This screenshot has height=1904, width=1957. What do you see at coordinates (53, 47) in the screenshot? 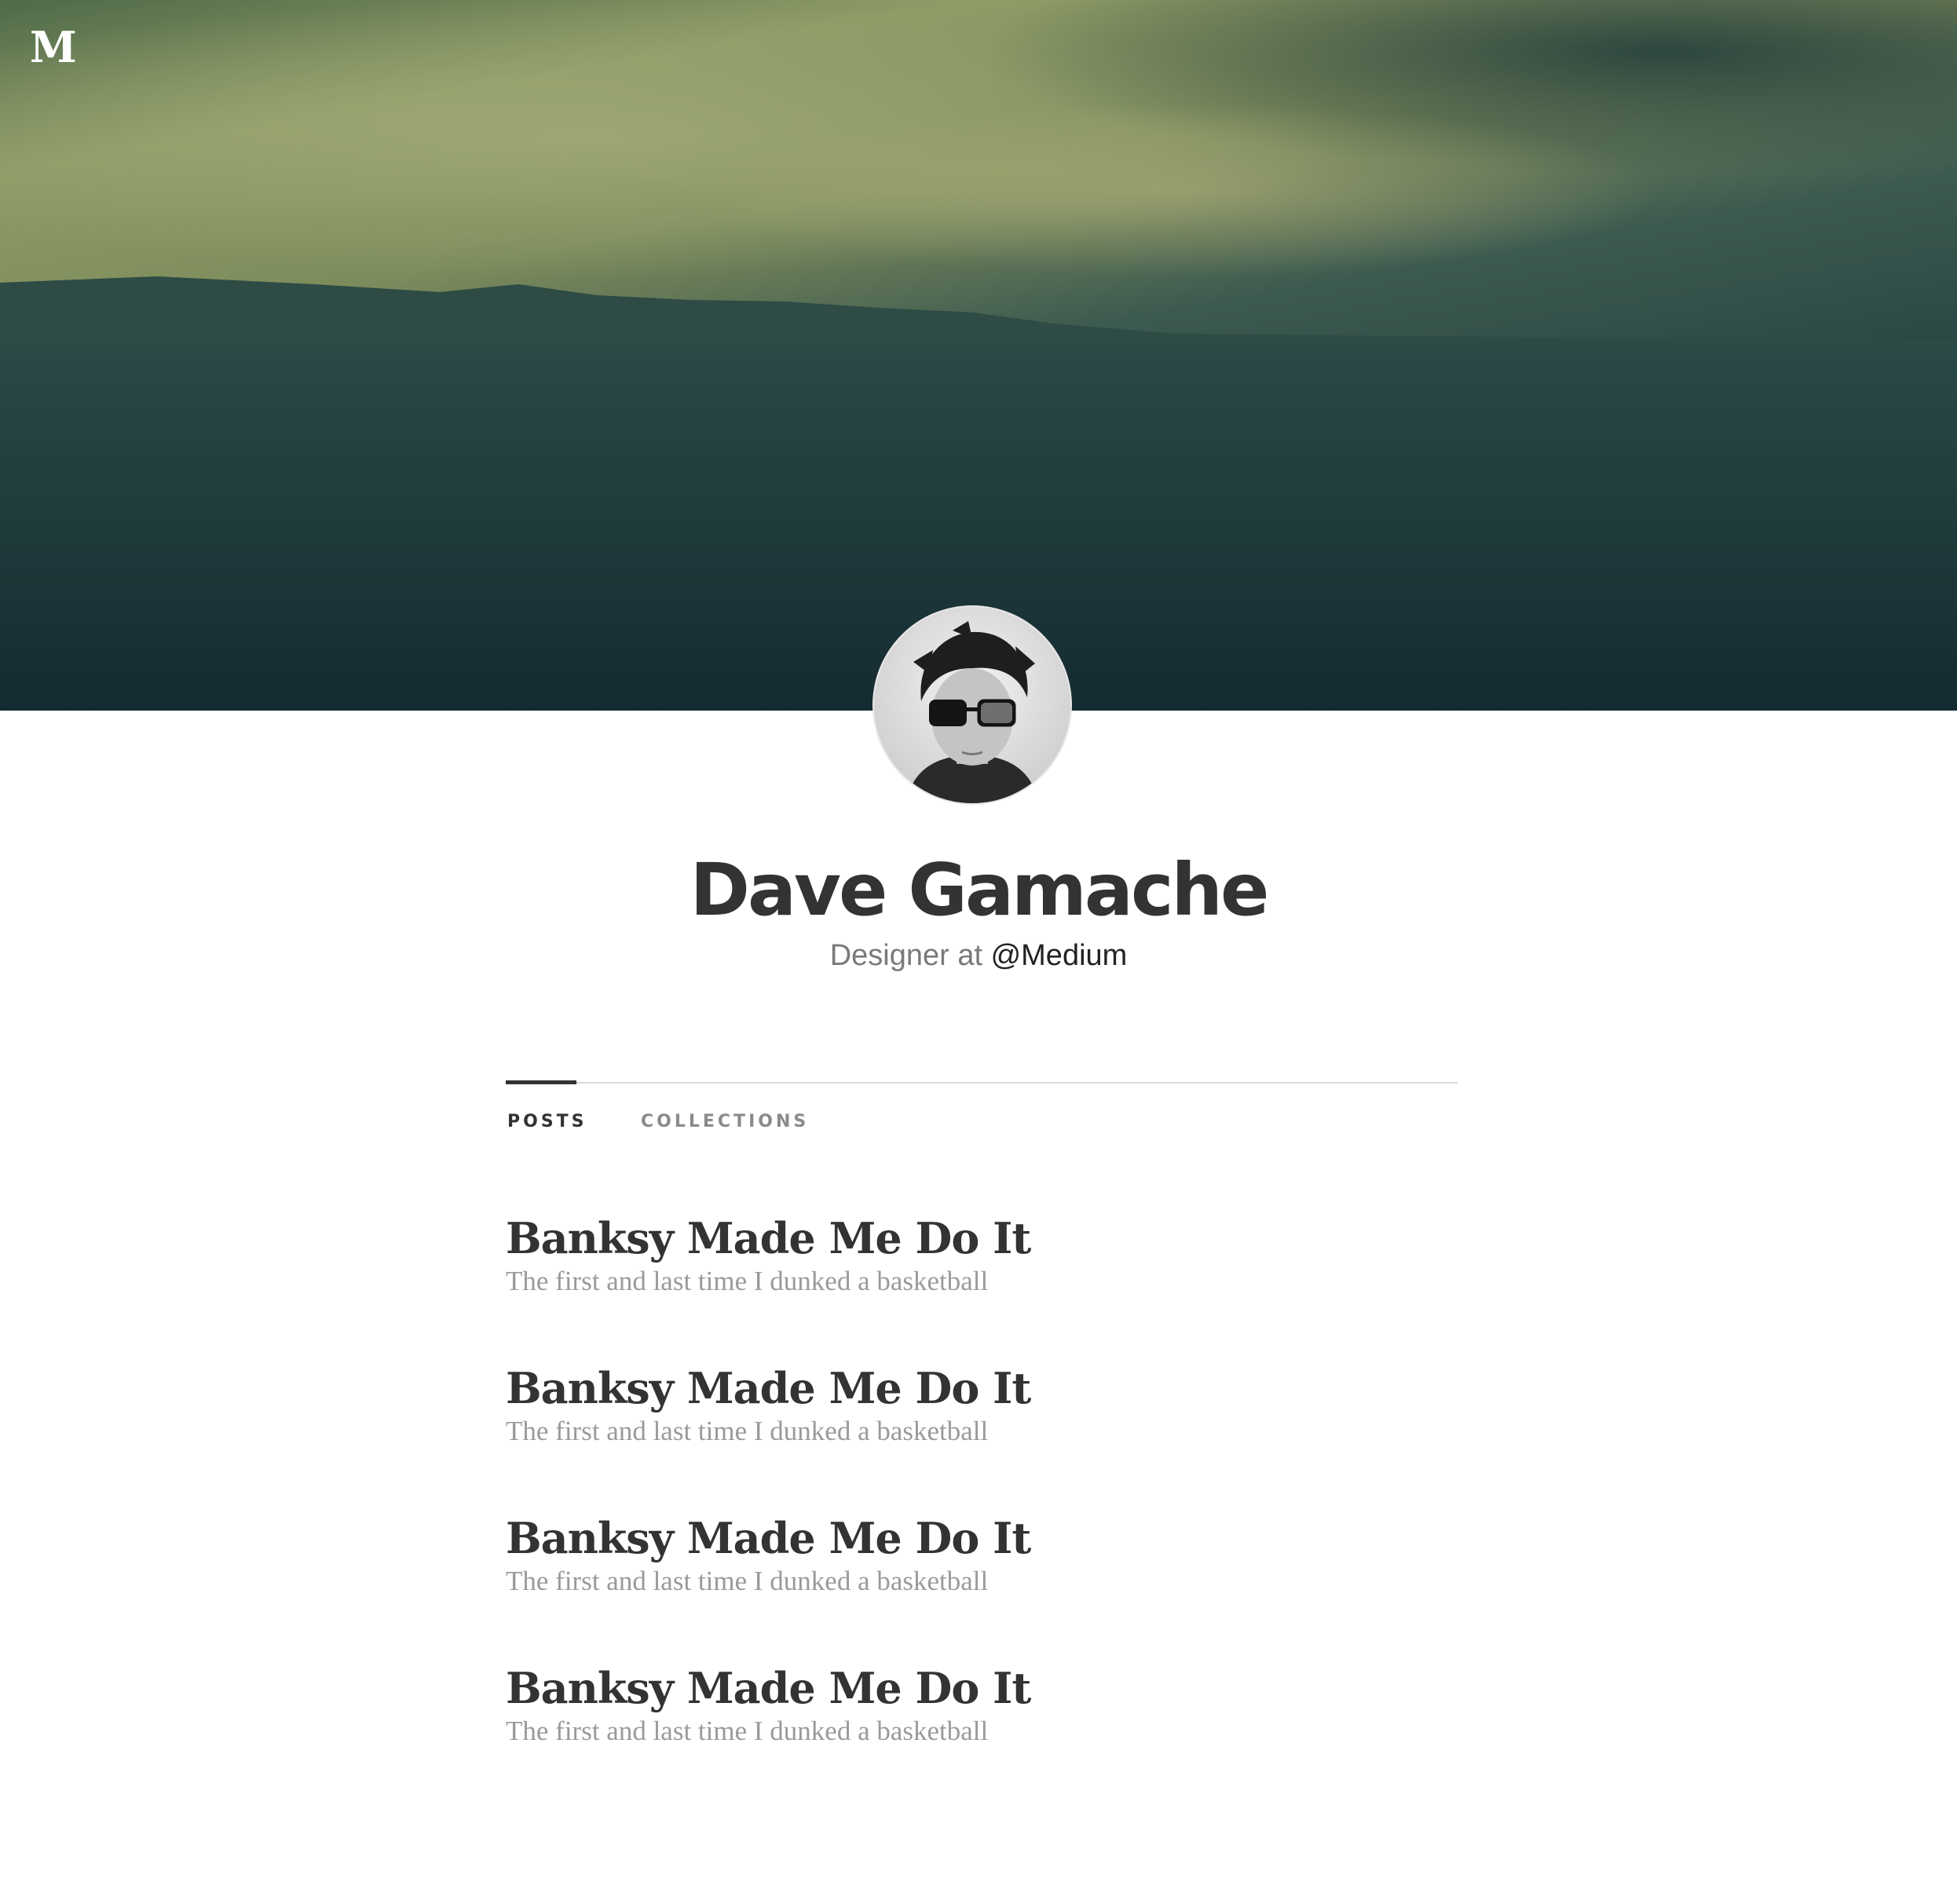
I see `medium-logo: M` at bounding box center [53, 47].